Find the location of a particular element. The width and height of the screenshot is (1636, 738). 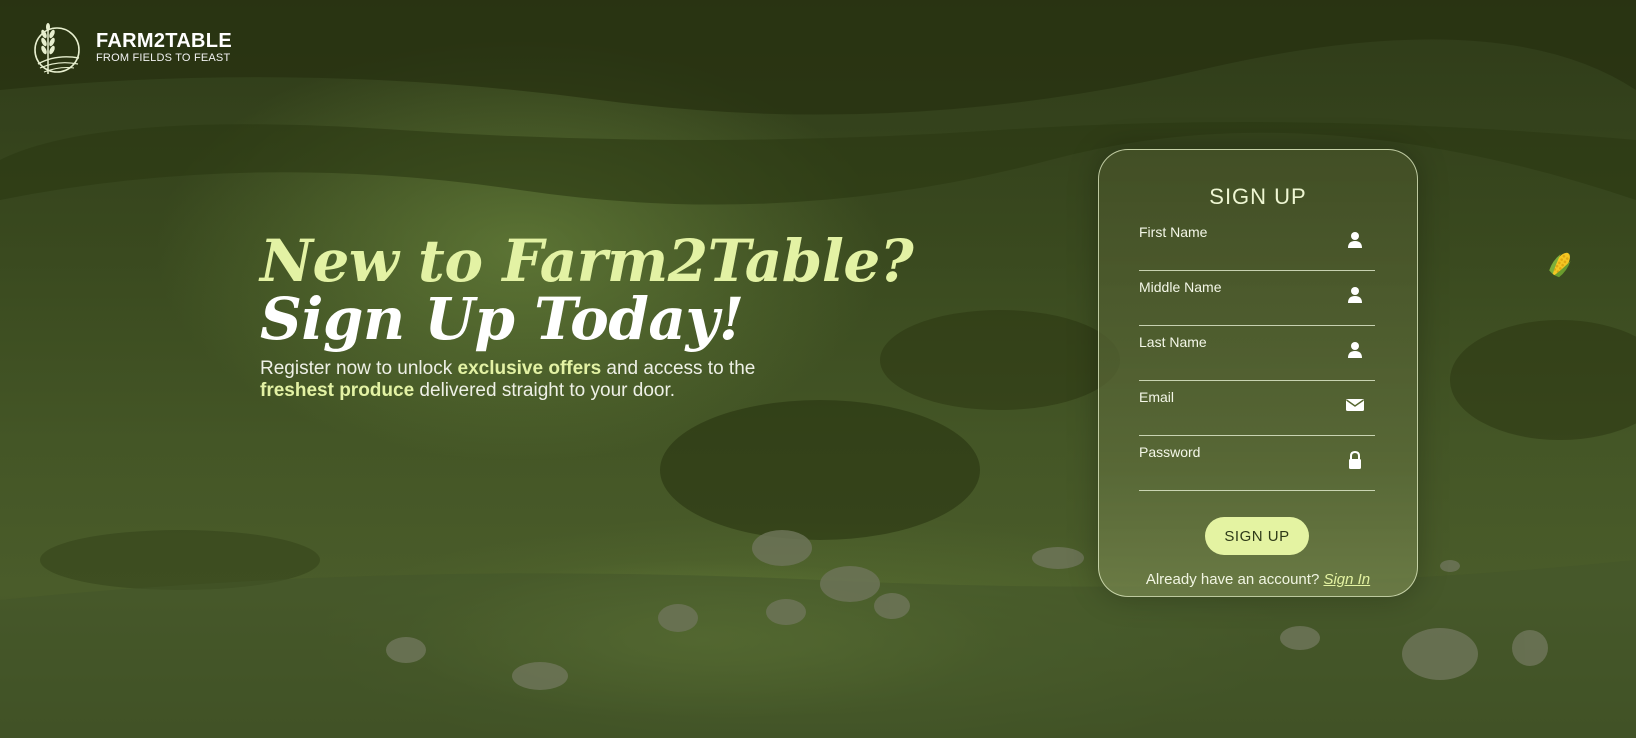

envelope-icon is located at coordinates (1355, 405).